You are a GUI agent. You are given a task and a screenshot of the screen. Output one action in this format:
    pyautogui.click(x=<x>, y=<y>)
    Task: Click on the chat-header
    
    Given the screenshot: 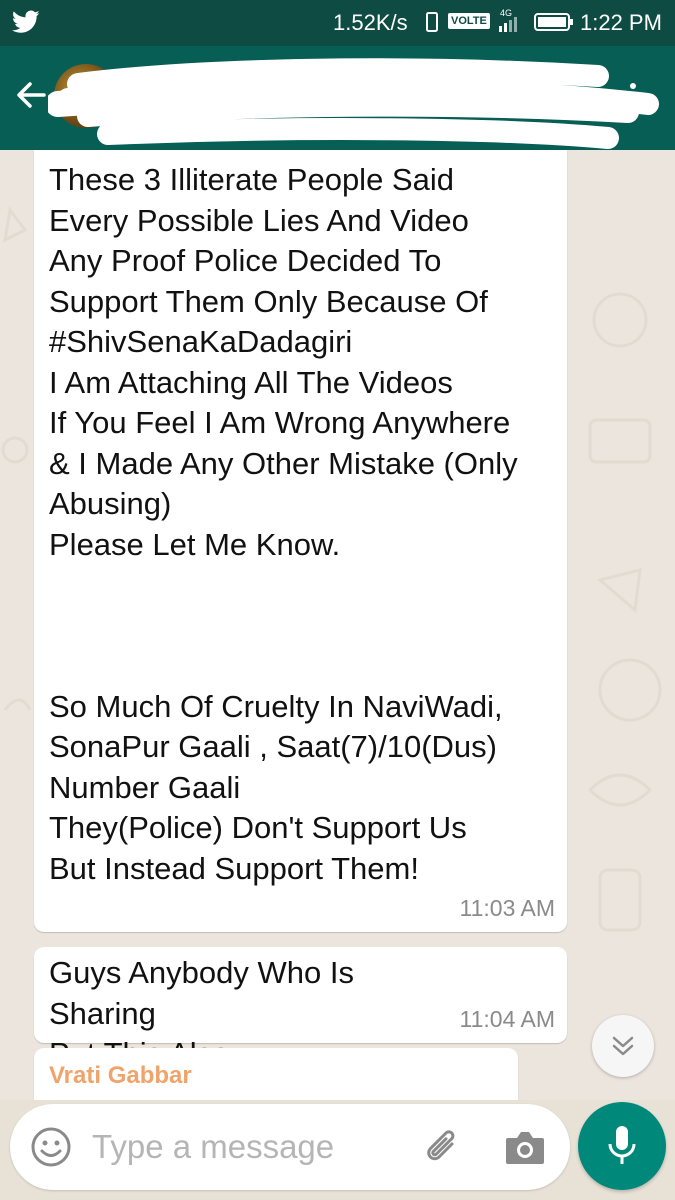 What is the action you would take?
    pyautogui.click(x=337, y=98)
    